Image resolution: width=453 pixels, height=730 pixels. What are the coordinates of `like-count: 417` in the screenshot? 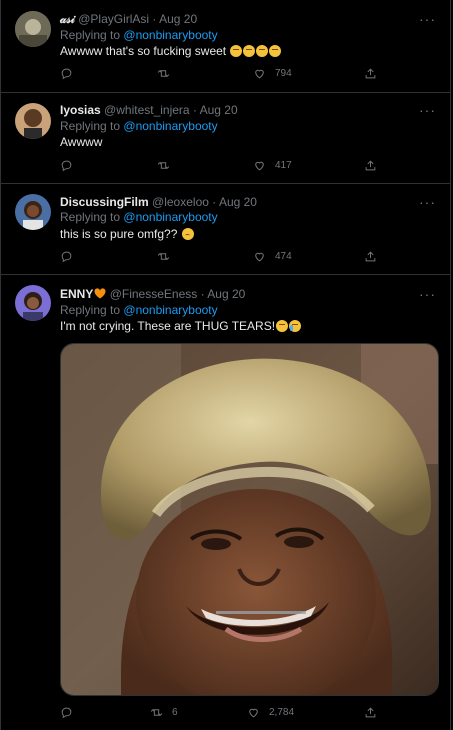 It's located at (283, 165).